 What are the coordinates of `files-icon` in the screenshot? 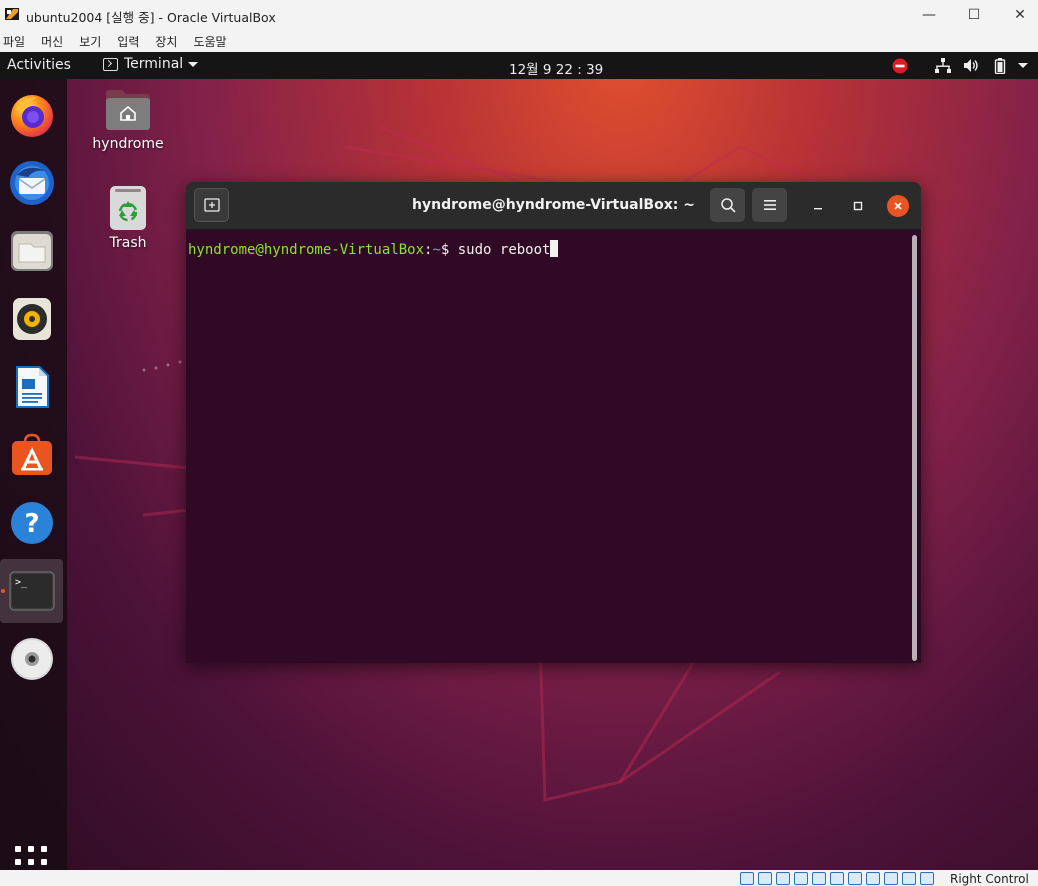 It's located at (31, 251).